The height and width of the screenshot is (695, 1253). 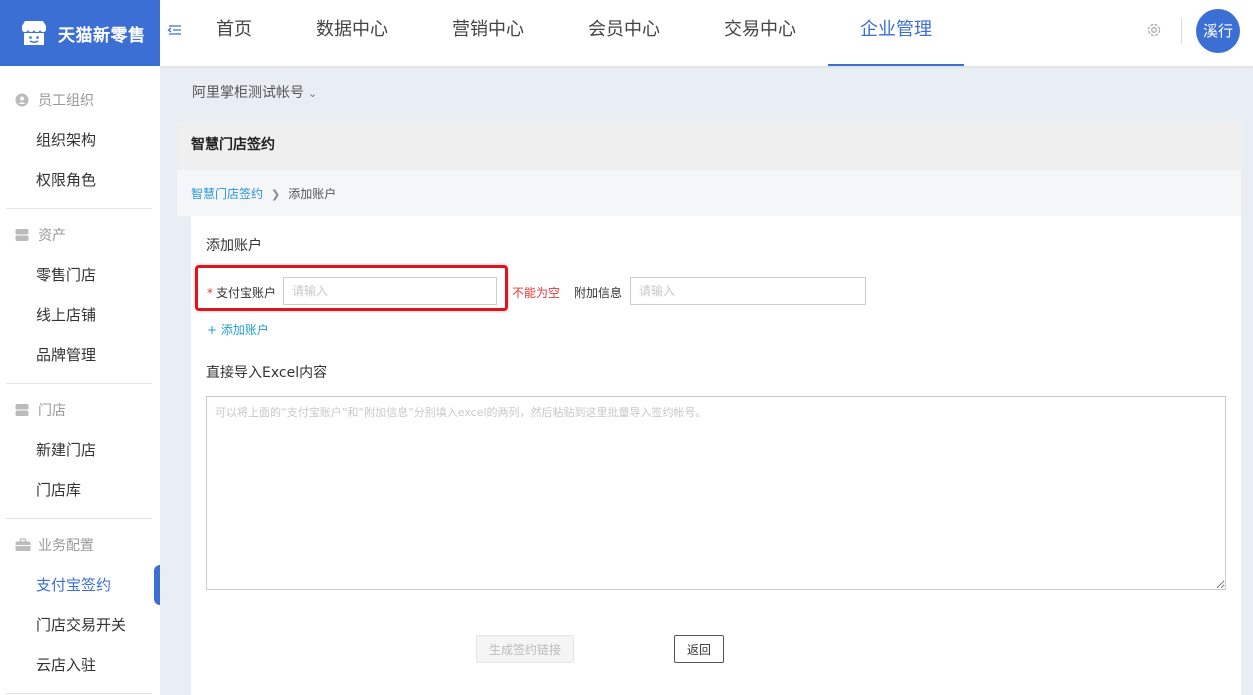 I want to click on sidebar-item-brand-management: 品牌管理, so click(x=80, y=355).